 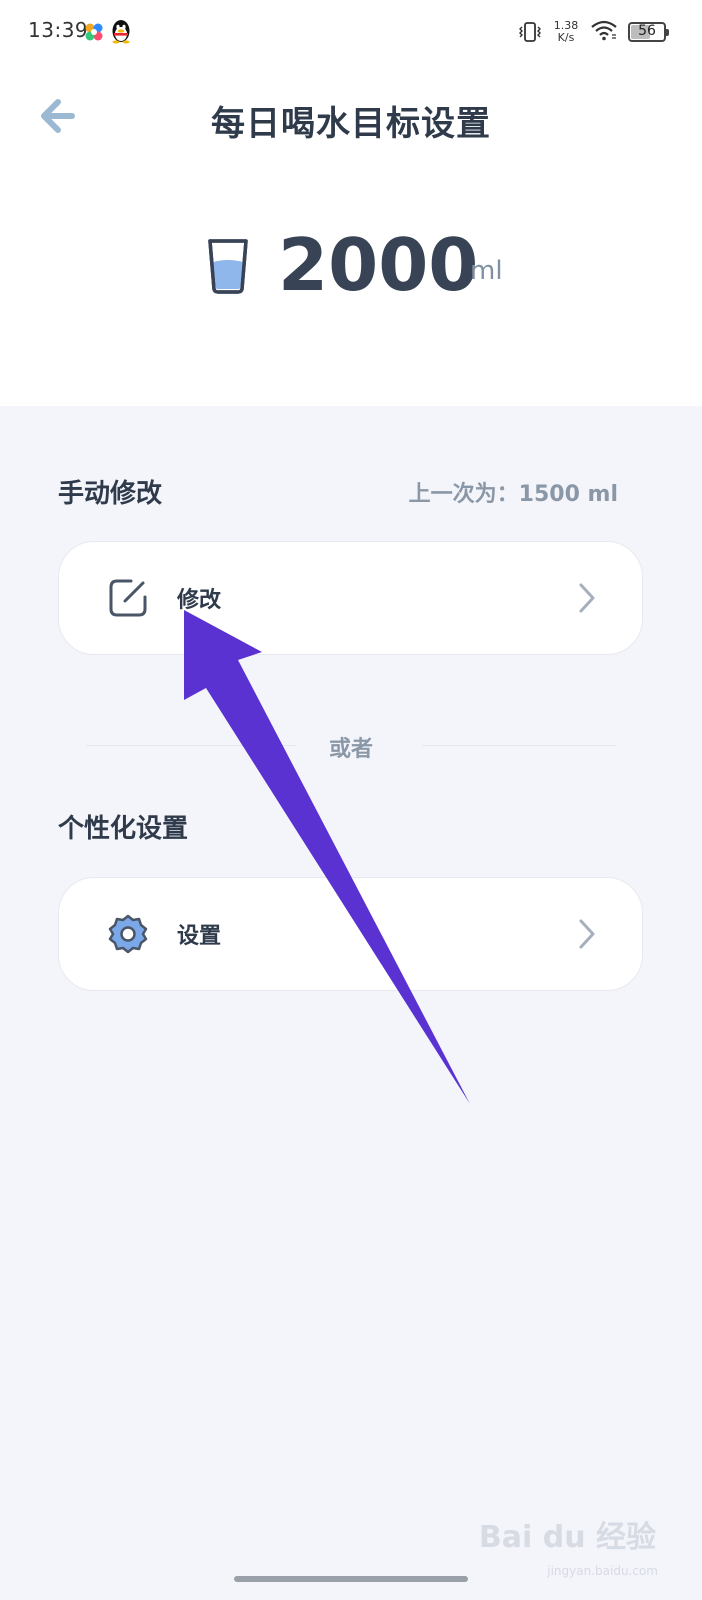 What do you see at coordinates (486, 271) in the screenshot?
I see `goal-unit: ml` at bounding box center [486, 271].